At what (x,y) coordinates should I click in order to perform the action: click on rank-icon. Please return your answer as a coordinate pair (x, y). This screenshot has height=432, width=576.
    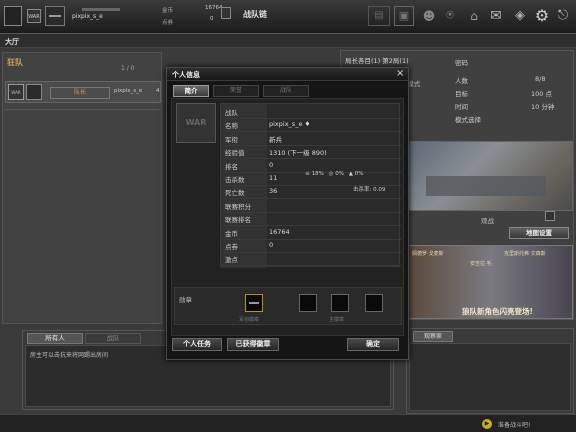
    Looking at the image, I should click on (55, 16).